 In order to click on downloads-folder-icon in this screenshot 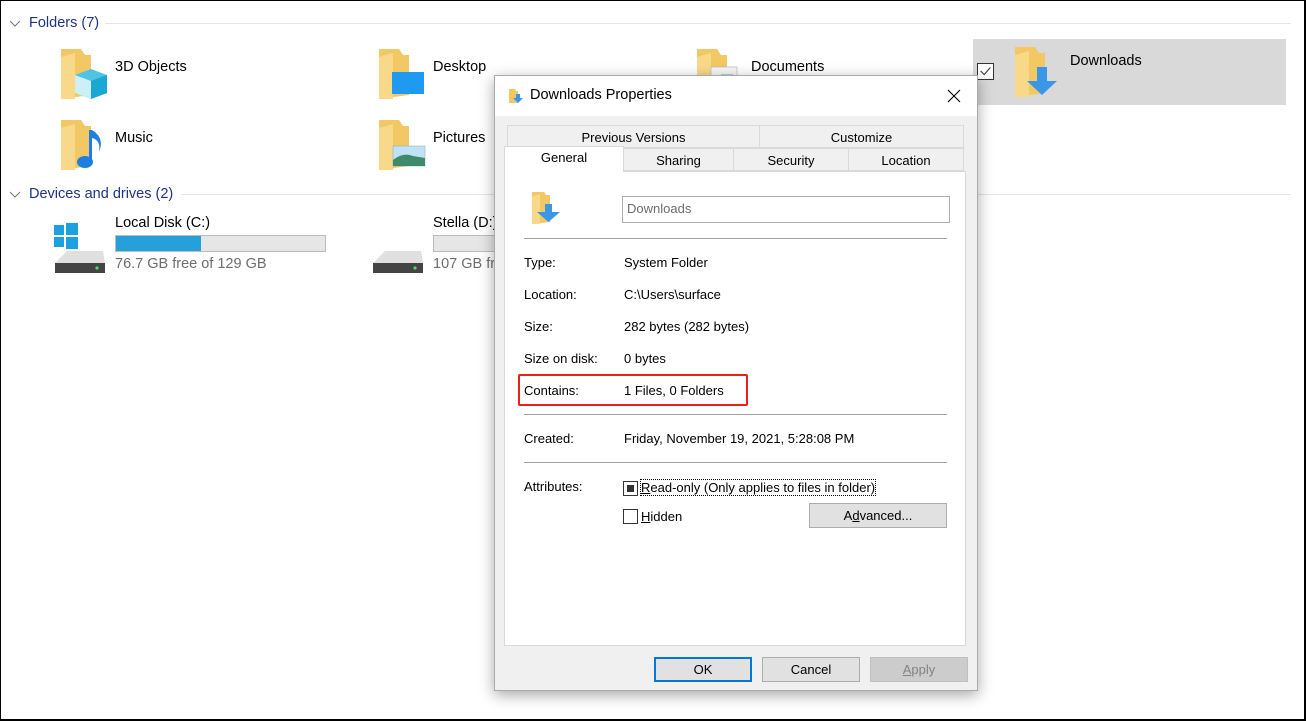, I will do `click(516, 96)`.